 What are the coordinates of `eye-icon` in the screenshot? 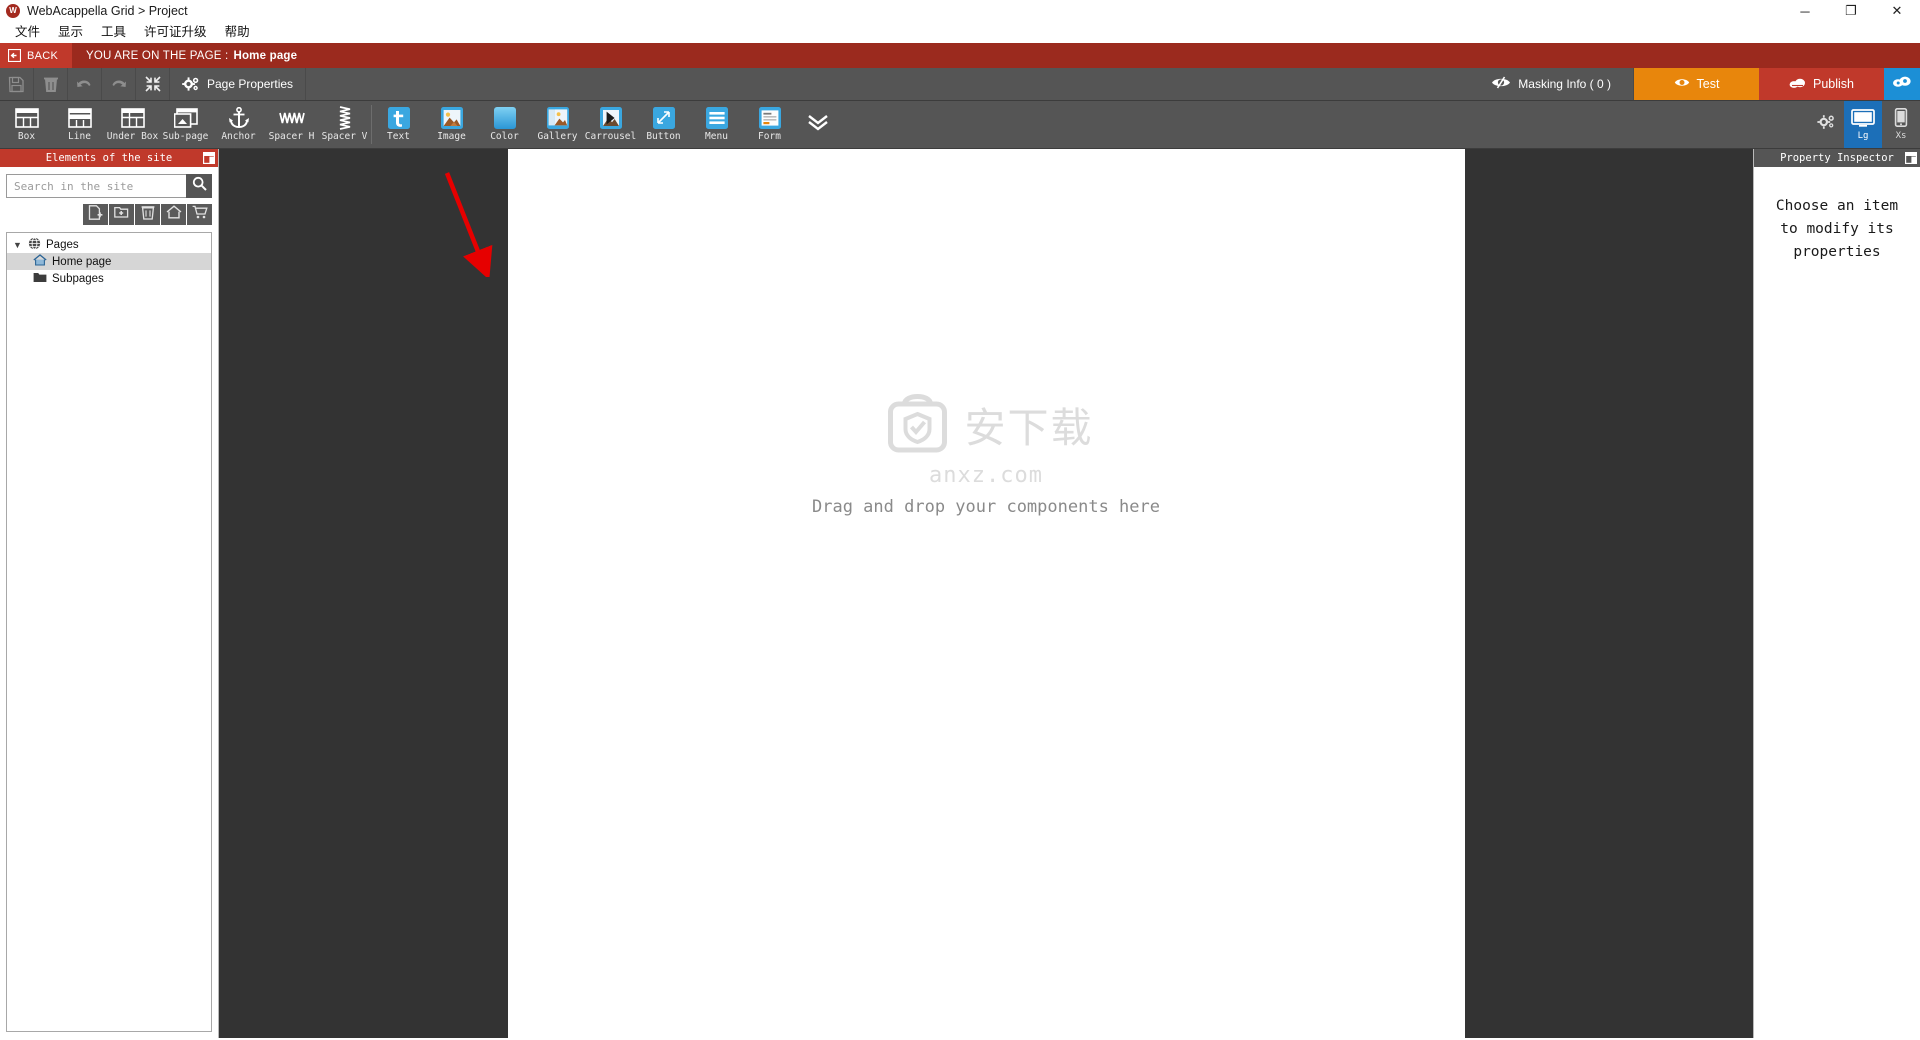 It's located at (1682, 84).